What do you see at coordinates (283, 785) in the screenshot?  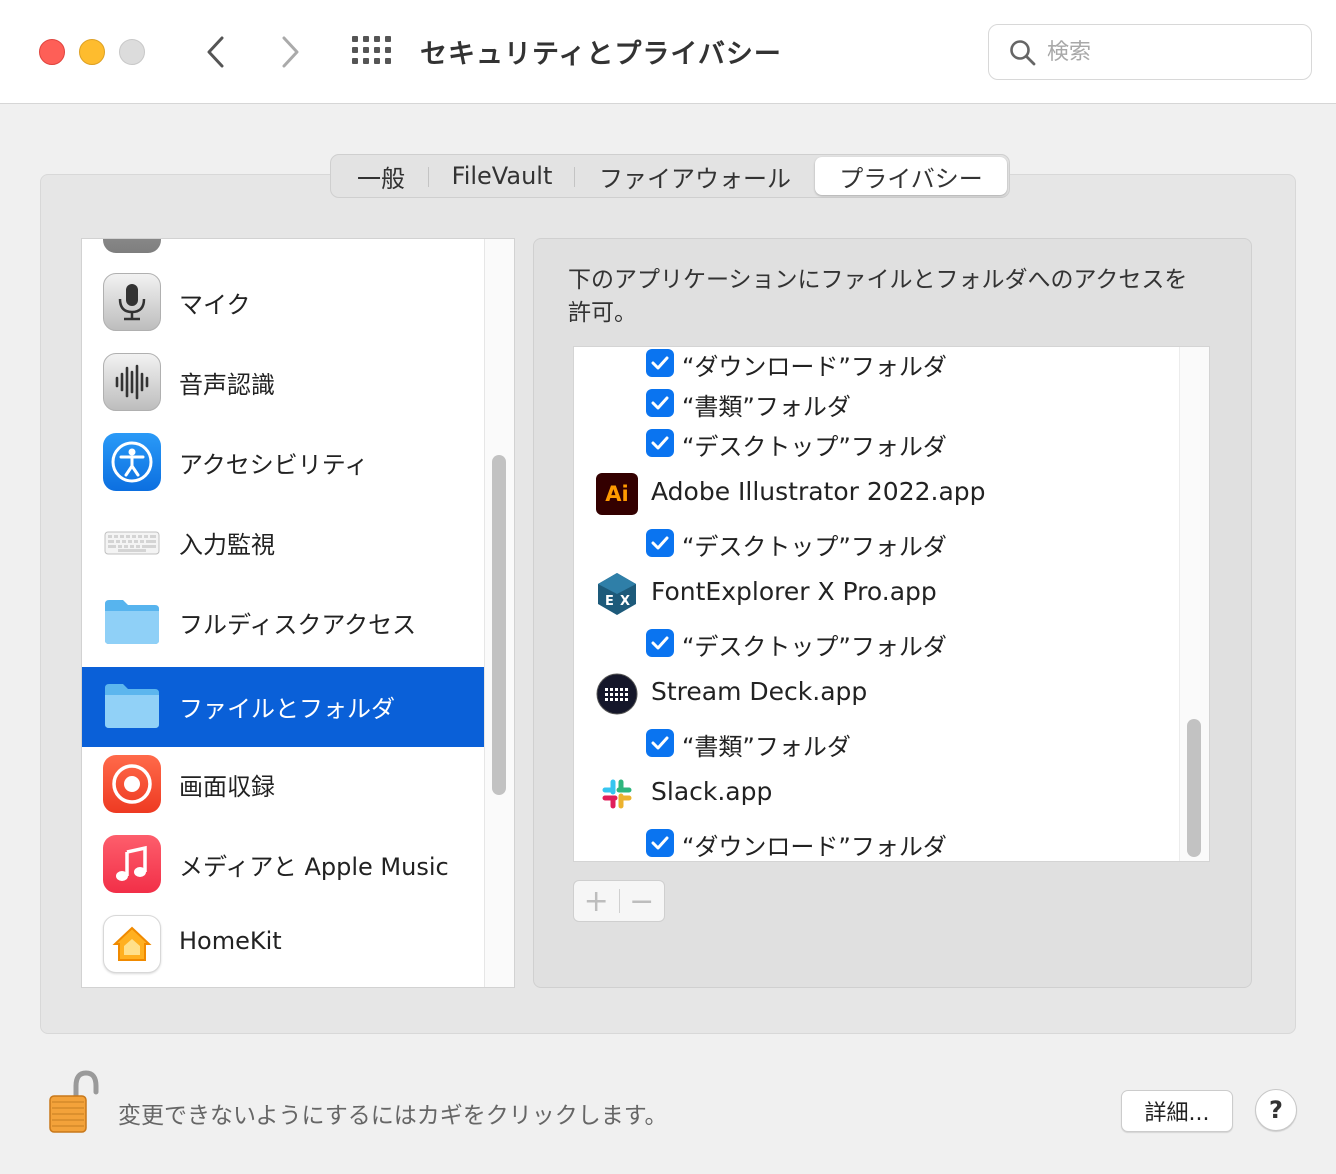 I see `sidebar-item-screen-recording: 画面収録` at bounding box center [283, 785].